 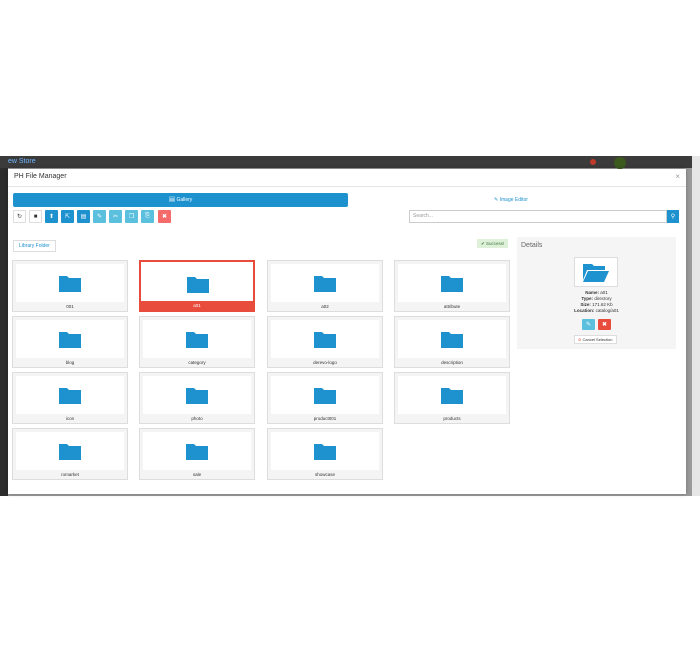 What do you see at coordinates (40, 176) in the screenshot?
I see `modal-title: PH File Manager` at bounding box center [40, 176].